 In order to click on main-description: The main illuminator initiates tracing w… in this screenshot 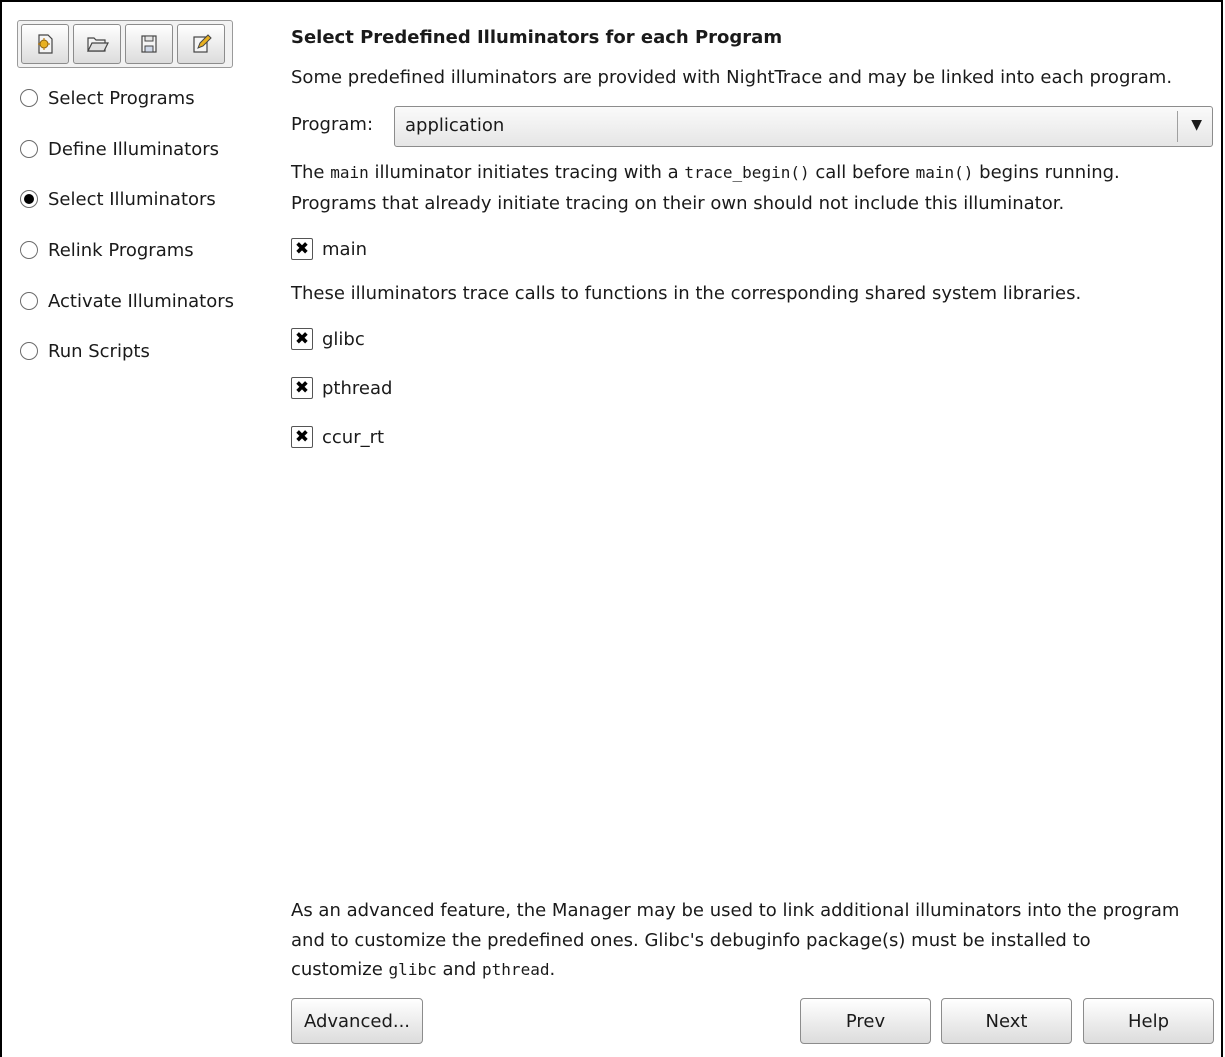, I will do `click(705, 173)`.